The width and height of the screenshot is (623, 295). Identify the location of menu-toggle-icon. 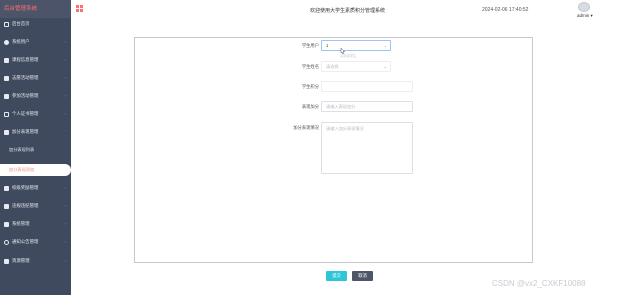
(79, 8).